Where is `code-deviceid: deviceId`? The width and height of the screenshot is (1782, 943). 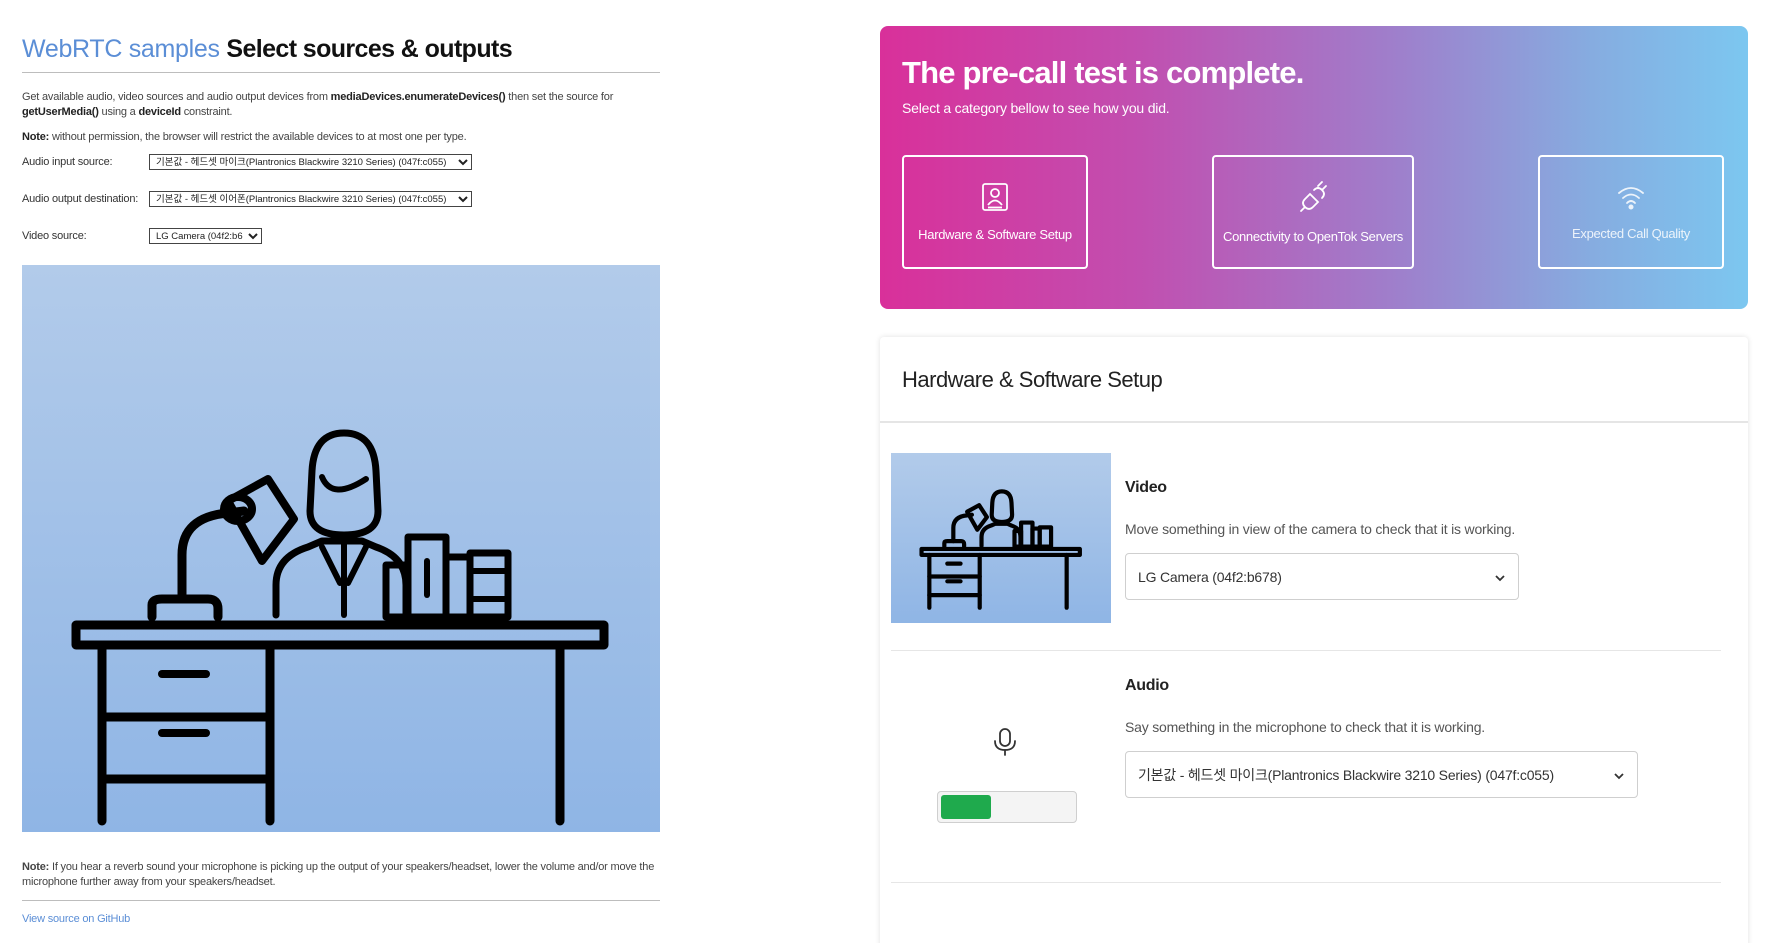
code-deviceid: deviceId is located at coordinates (159, 112).